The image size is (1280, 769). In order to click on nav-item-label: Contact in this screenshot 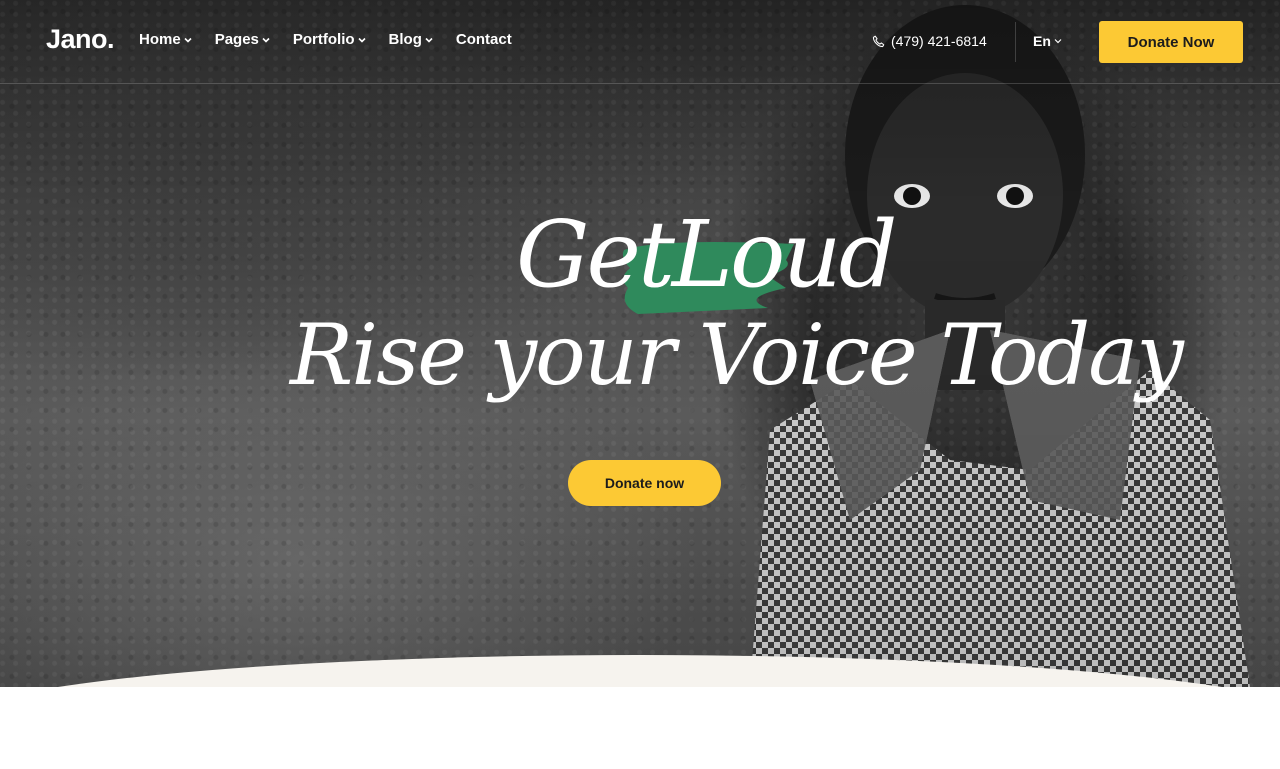, I will do `click(483, 39)`.